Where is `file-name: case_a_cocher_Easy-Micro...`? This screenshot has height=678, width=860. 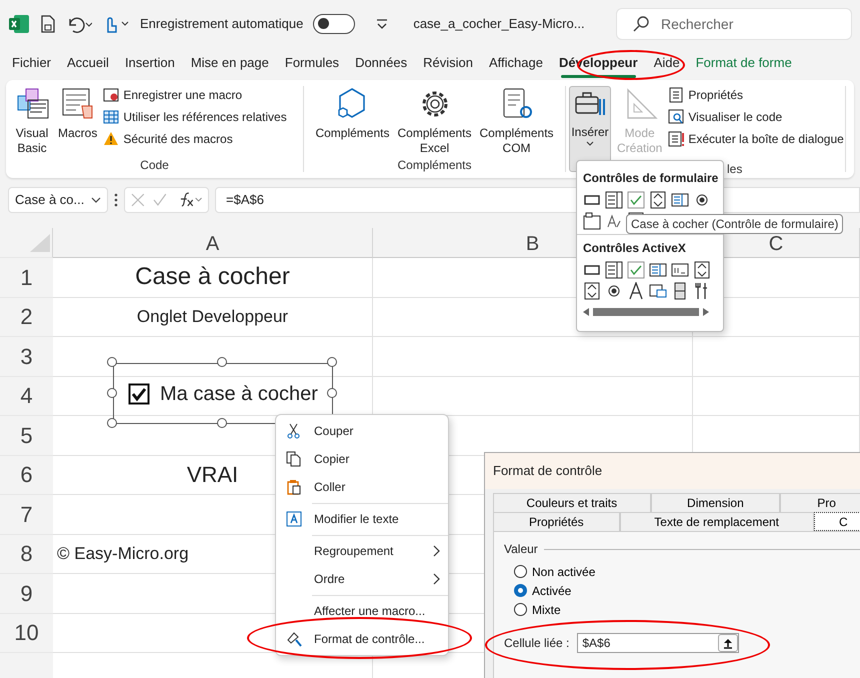
file-name: case_a_cocher_Easy-Micro... is located at coordinates (499, 24).